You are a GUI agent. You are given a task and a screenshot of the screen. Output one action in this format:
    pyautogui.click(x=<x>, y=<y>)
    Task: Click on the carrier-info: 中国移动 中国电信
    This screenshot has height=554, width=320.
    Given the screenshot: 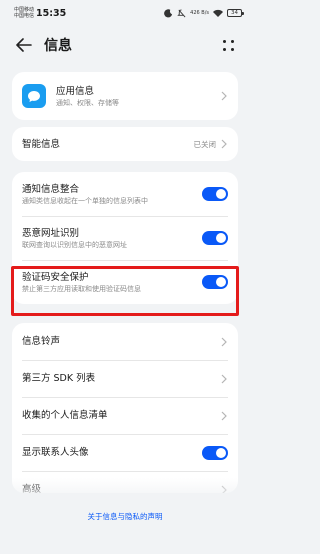 What is the action you would take?
    pyautogui.click(x=24, y=13)
    